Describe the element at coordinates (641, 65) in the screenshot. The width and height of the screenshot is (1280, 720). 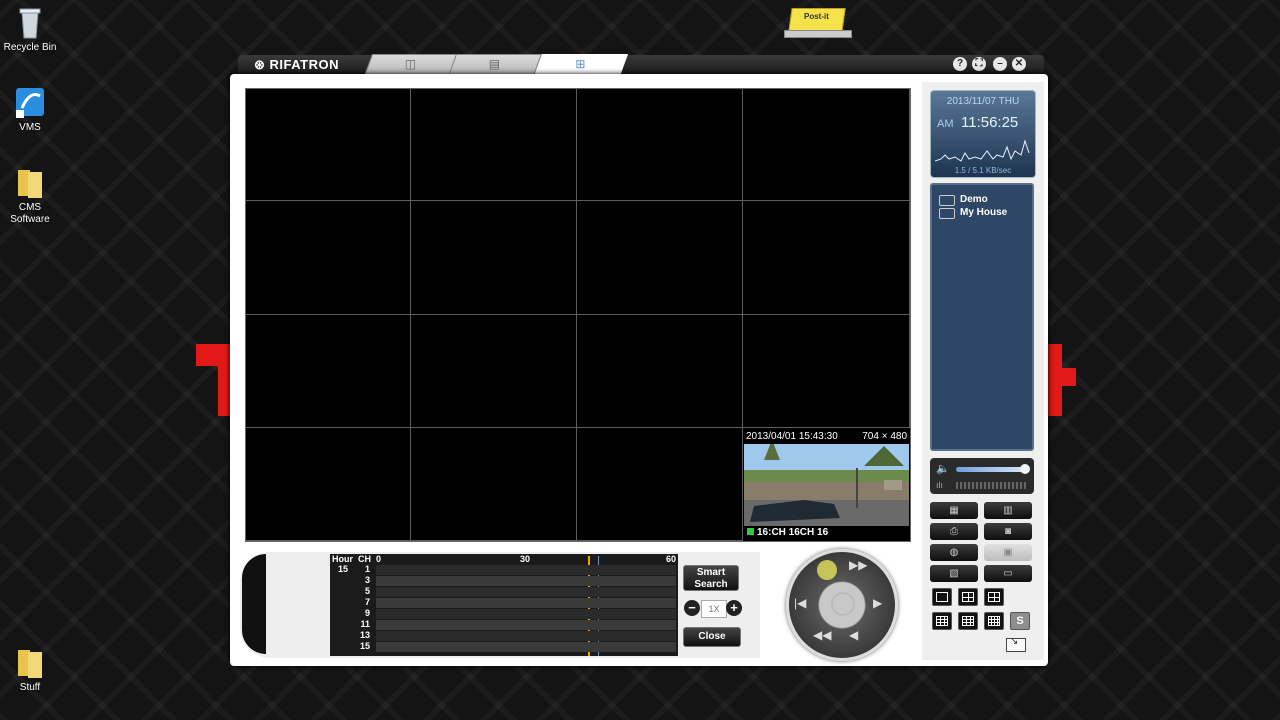
I see `title-bar` at that location.